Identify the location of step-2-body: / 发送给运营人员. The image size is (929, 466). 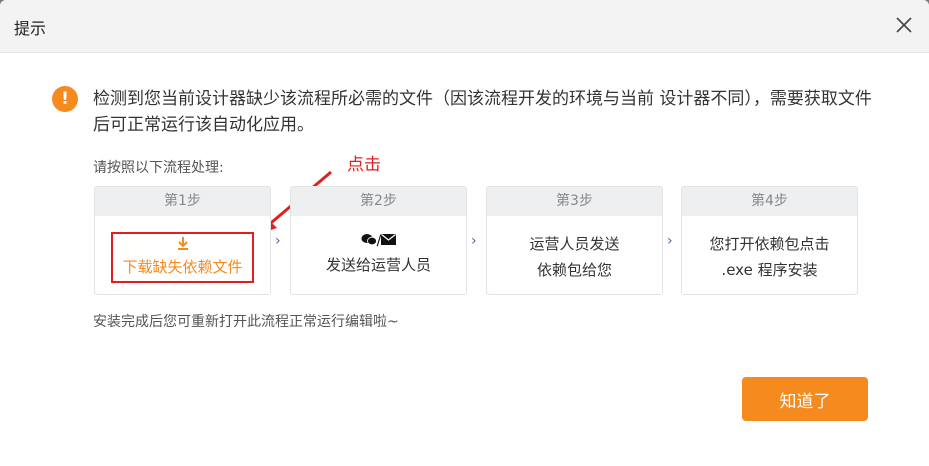
(378, 247).